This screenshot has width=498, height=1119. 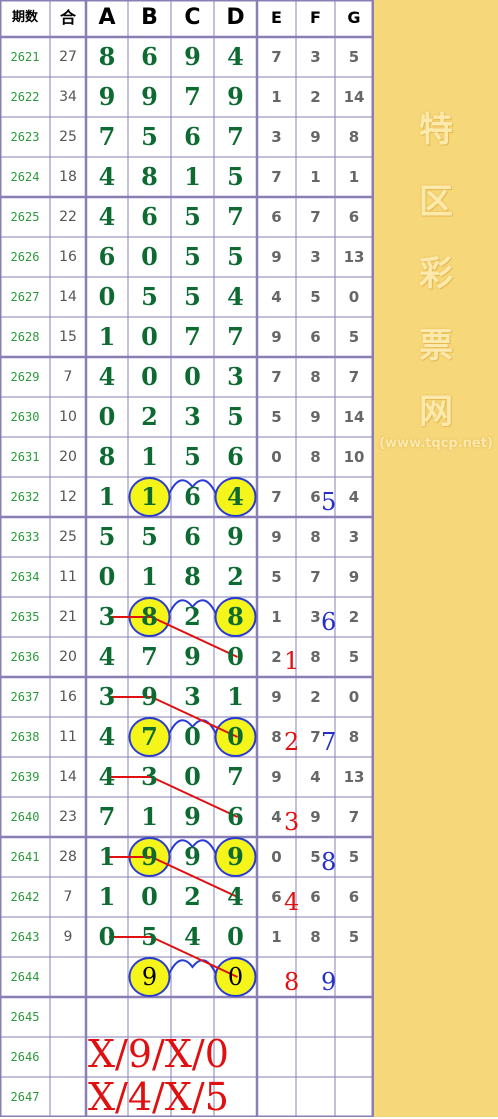 What do you see at coordinates (68, 657) in the screenshot?
I see `sum-cell: 20` at bounding box center [68, 657].